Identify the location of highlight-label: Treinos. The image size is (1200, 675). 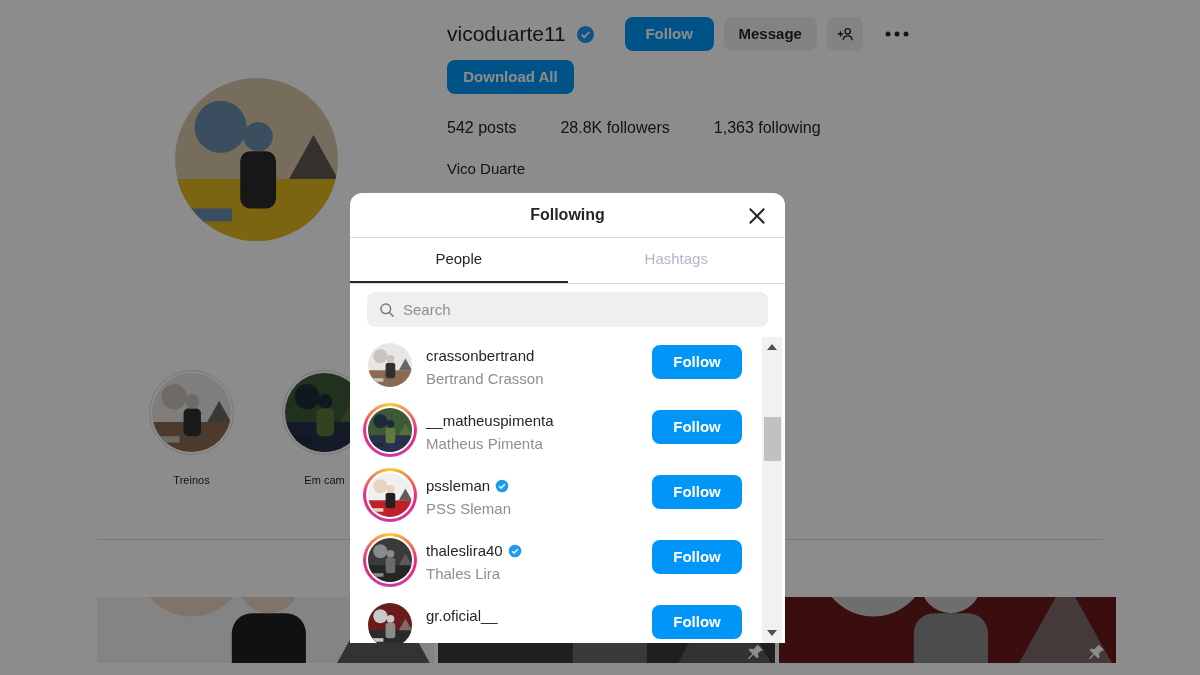
(191, 480).